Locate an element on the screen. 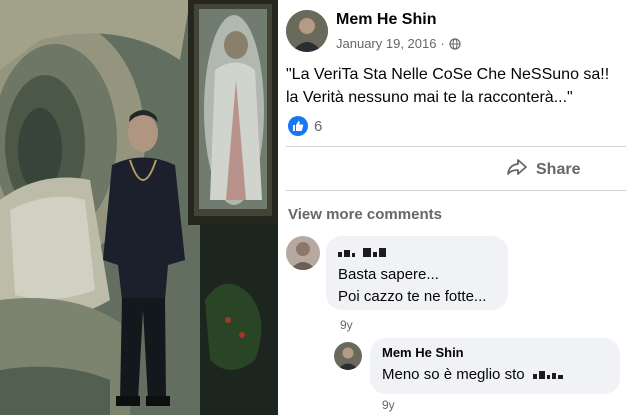 The image size is (630, 415). reply-author-avatar is located at coordinates (348, 356).